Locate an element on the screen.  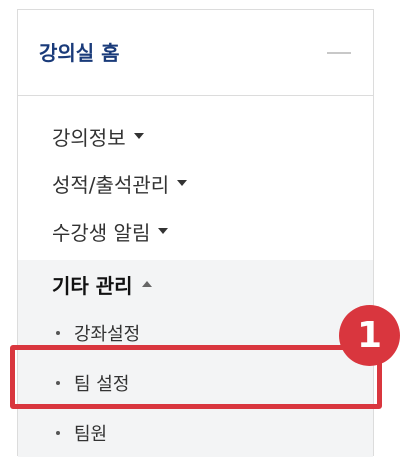
menu-item-label: 기타 관리 is located at coordinates (92, 285).